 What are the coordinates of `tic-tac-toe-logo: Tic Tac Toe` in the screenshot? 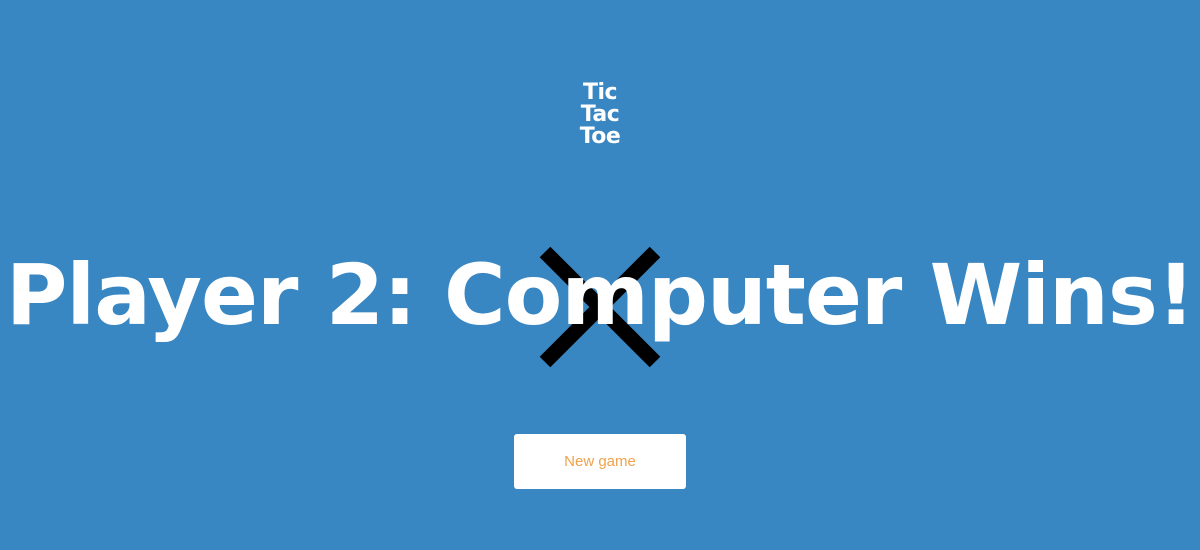 It's located at (600, 115).